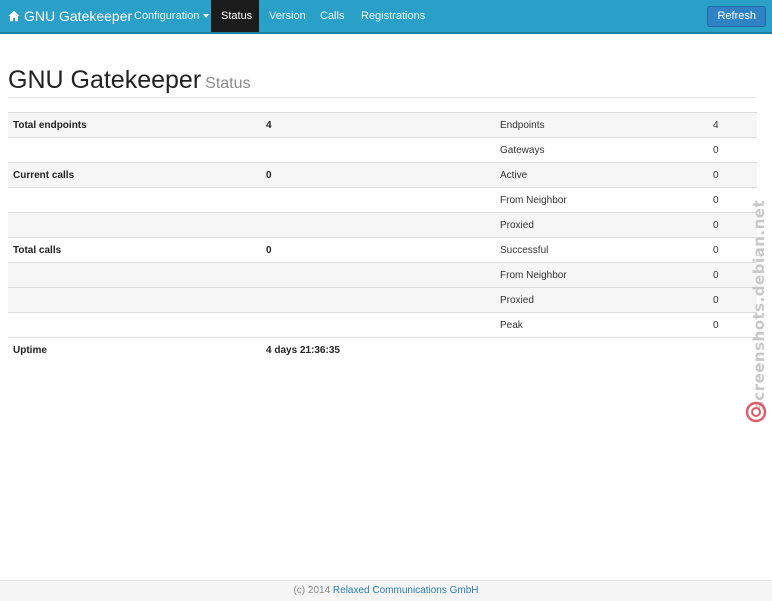 This screenshot has height=601, width=772. Describe the element at coordinates (134, 250) in the screenshot. I see `row-label: Total calls` at that location.